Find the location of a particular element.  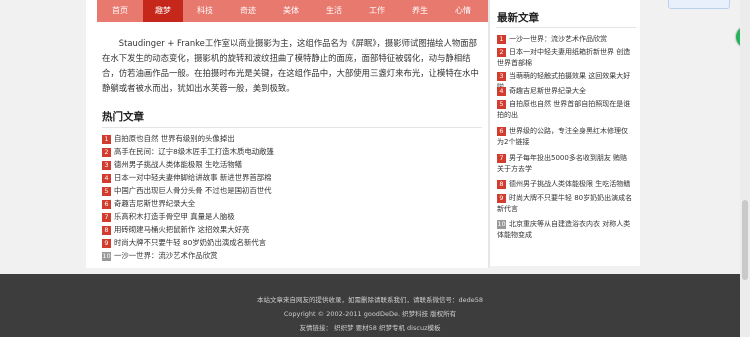

latest-article-item: 6 世界级的公路，专注全身黑红木修理仅为2个链接 is located at coordinates (565, 137).